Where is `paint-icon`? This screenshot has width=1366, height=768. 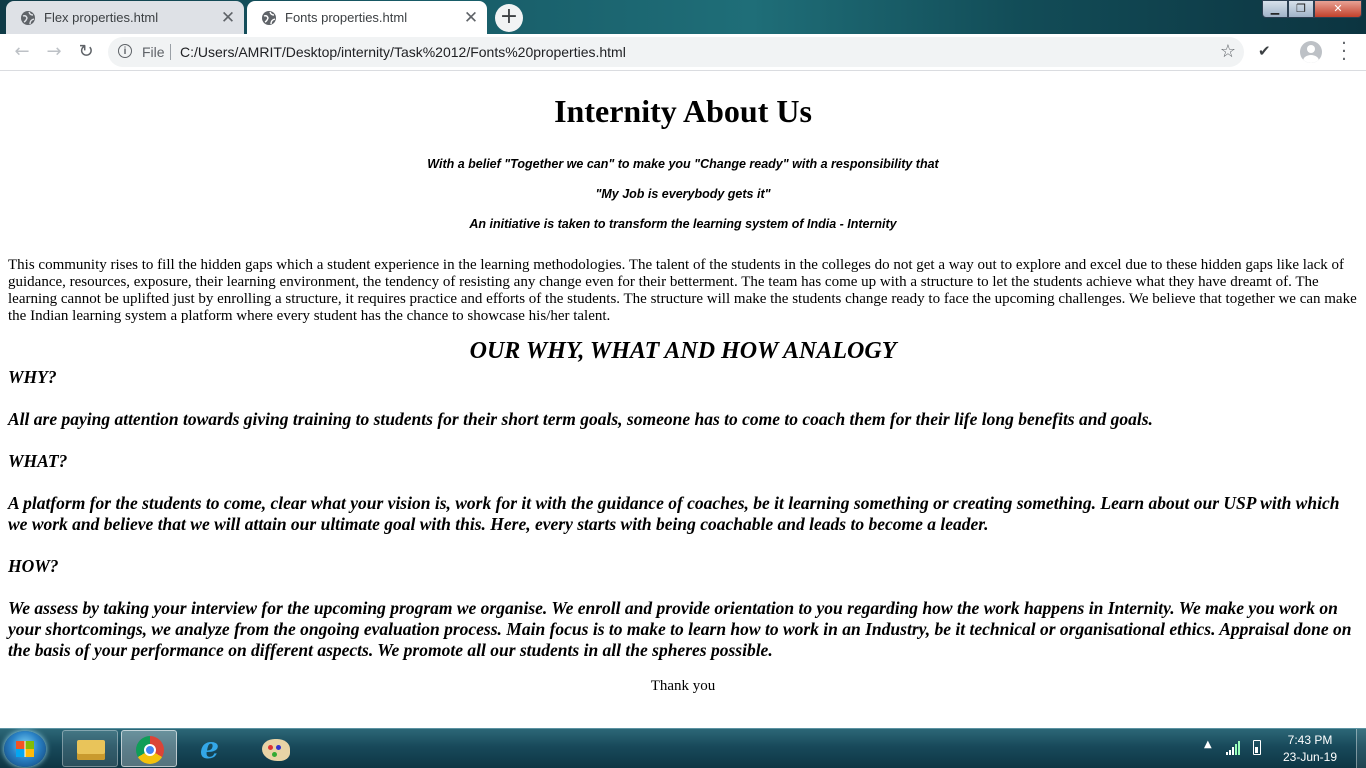
paint-icon is located at coordinates (276, 750).